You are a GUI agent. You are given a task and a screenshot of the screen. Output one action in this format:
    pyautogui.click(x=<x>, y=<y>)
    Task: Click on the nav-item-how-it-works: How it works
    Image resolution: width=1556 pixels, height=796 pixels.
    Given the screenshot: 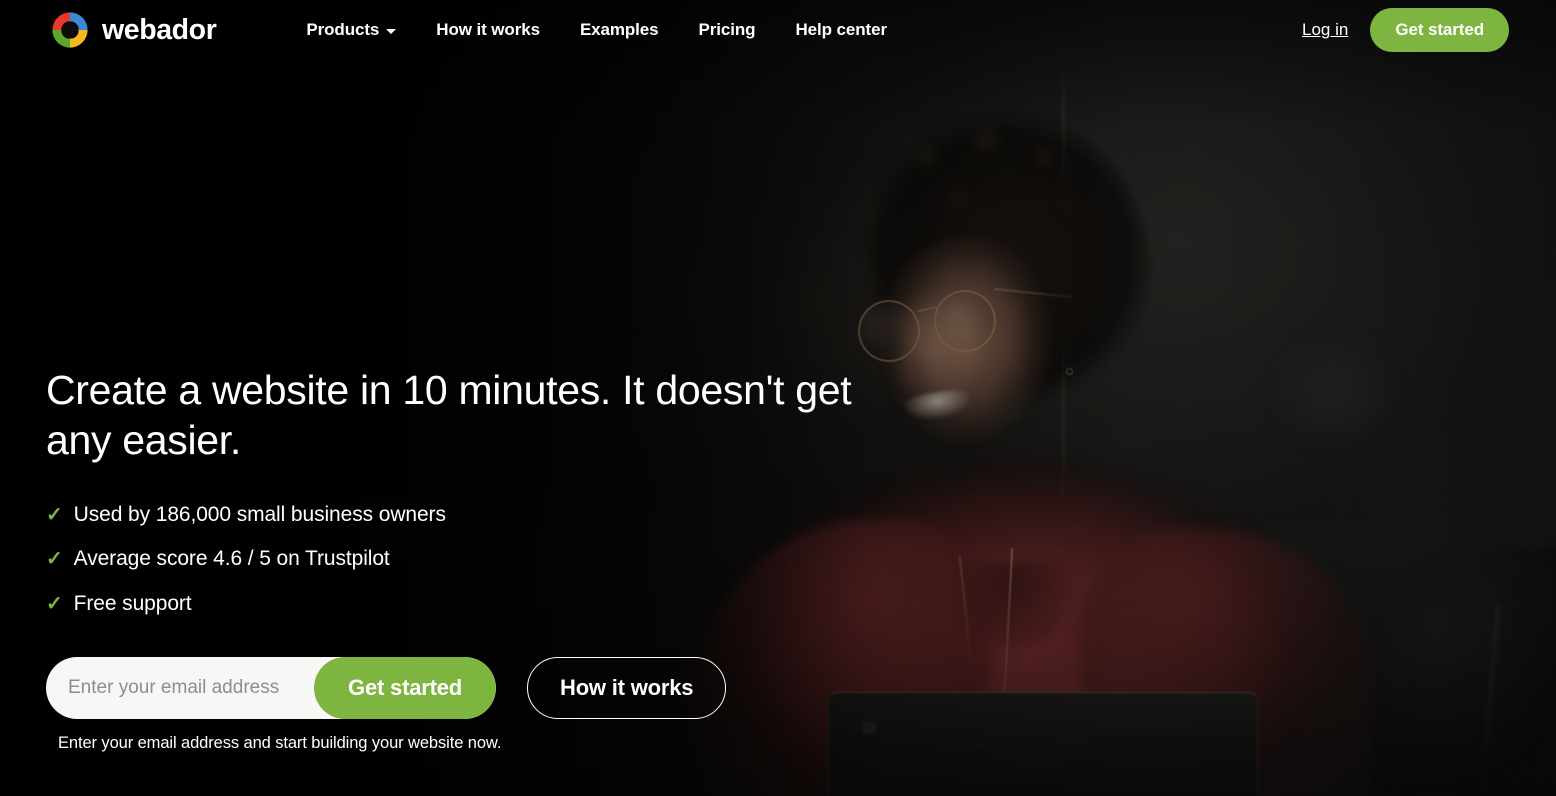 What is the action you would take?
    pyautogui.click(x=488, y=30)
    